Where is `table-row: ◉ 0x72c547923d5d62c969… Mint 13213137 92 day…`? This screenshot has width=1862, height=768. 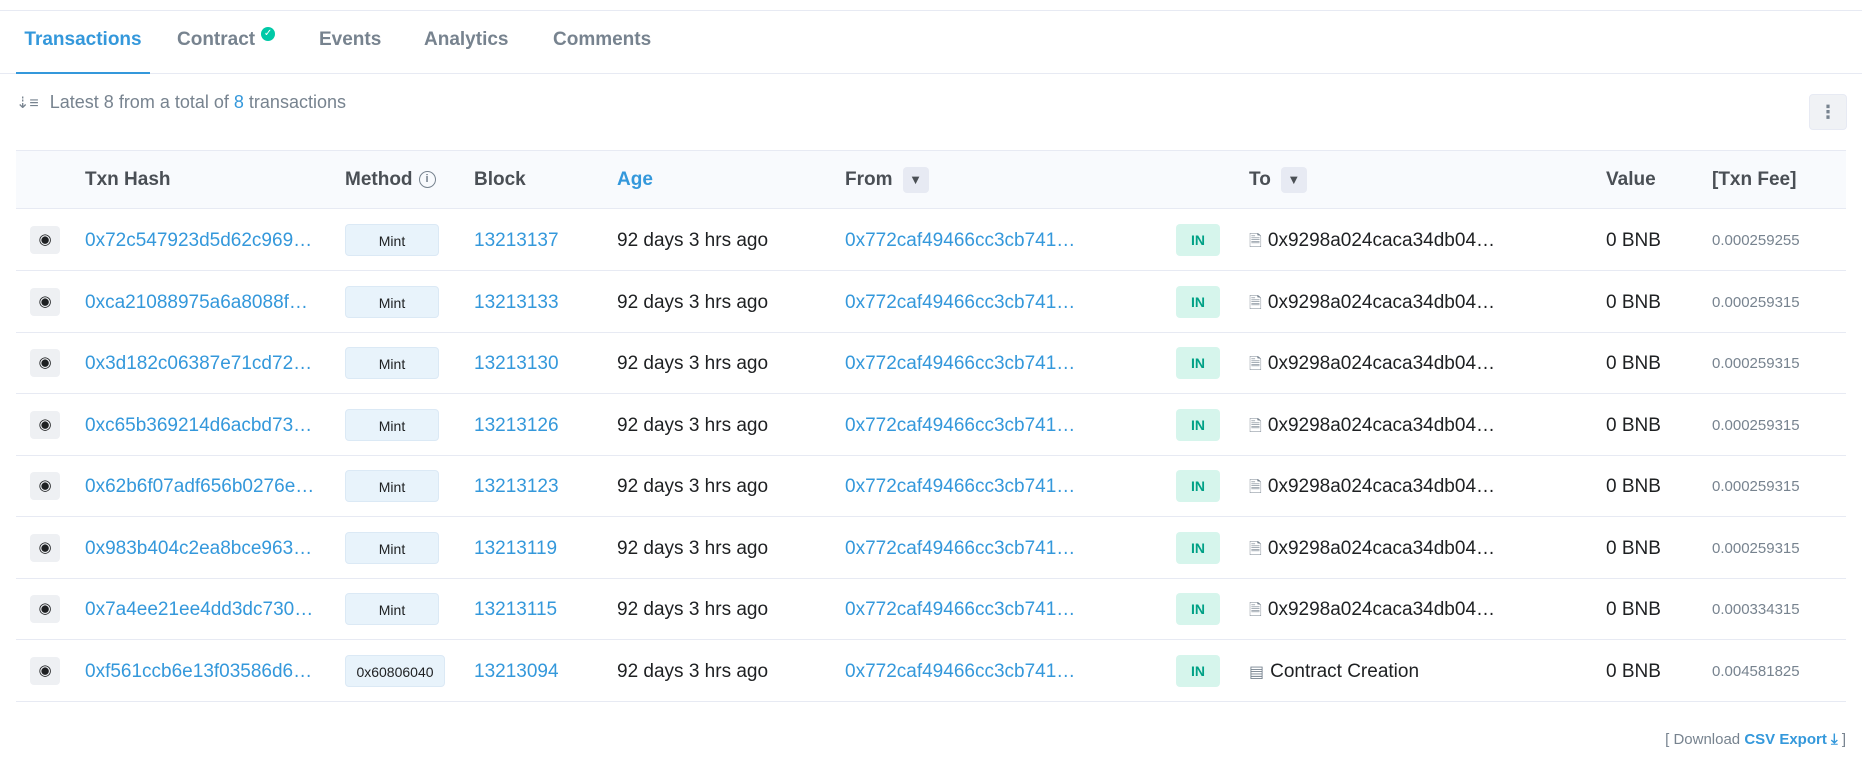
table-row: ◉ 0x72c547923d5d62c969… Mint 13213137 92 day… is located at coordinates (931, 240).